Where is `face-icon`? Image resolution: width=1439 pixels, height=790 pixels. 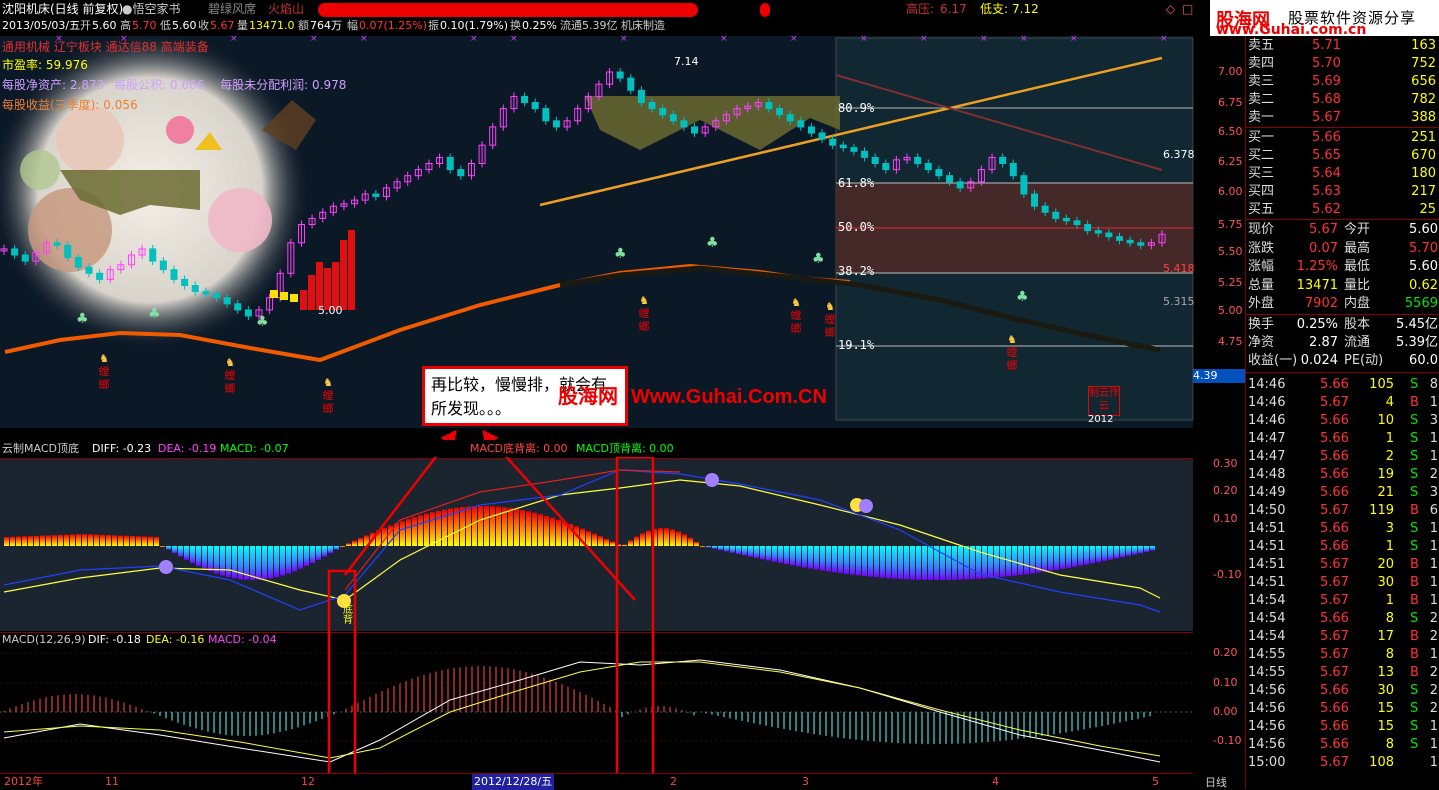
face-icon is located at coordinates (712, 480).